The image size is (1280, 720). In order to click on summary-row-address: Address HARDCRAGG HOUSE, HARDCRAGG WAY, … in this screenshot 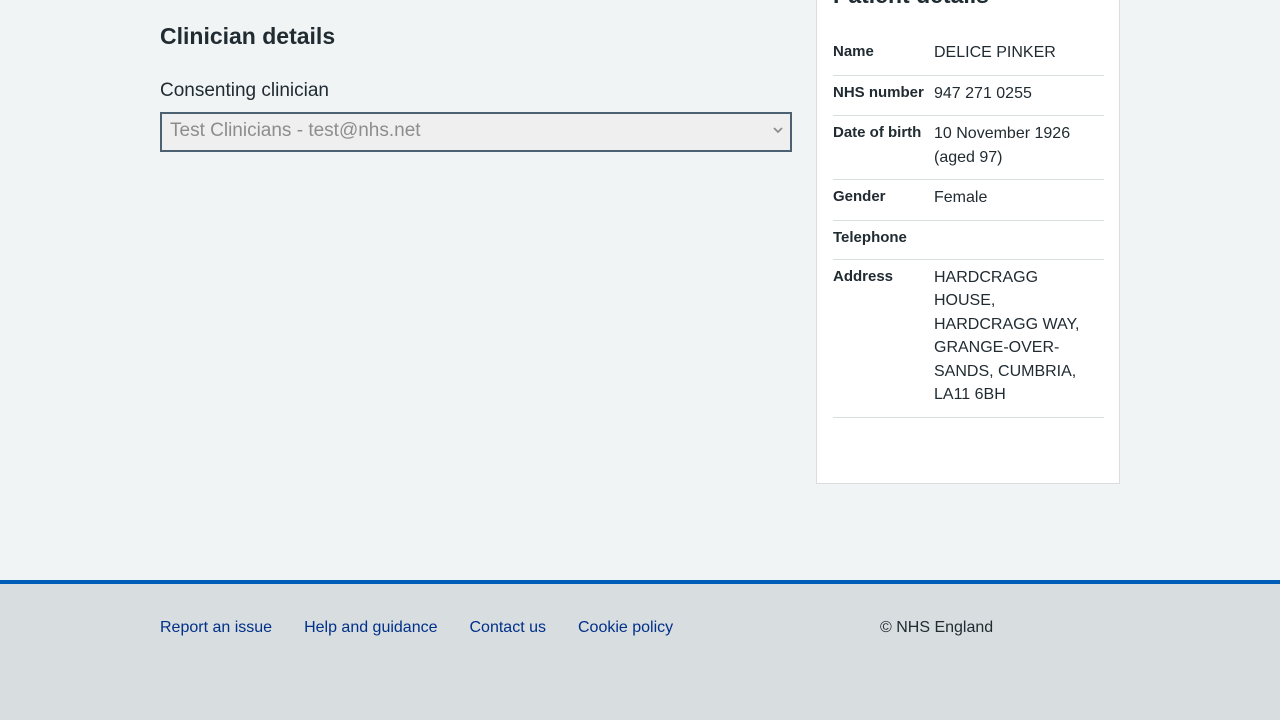, I will do `click(968, 339)`.